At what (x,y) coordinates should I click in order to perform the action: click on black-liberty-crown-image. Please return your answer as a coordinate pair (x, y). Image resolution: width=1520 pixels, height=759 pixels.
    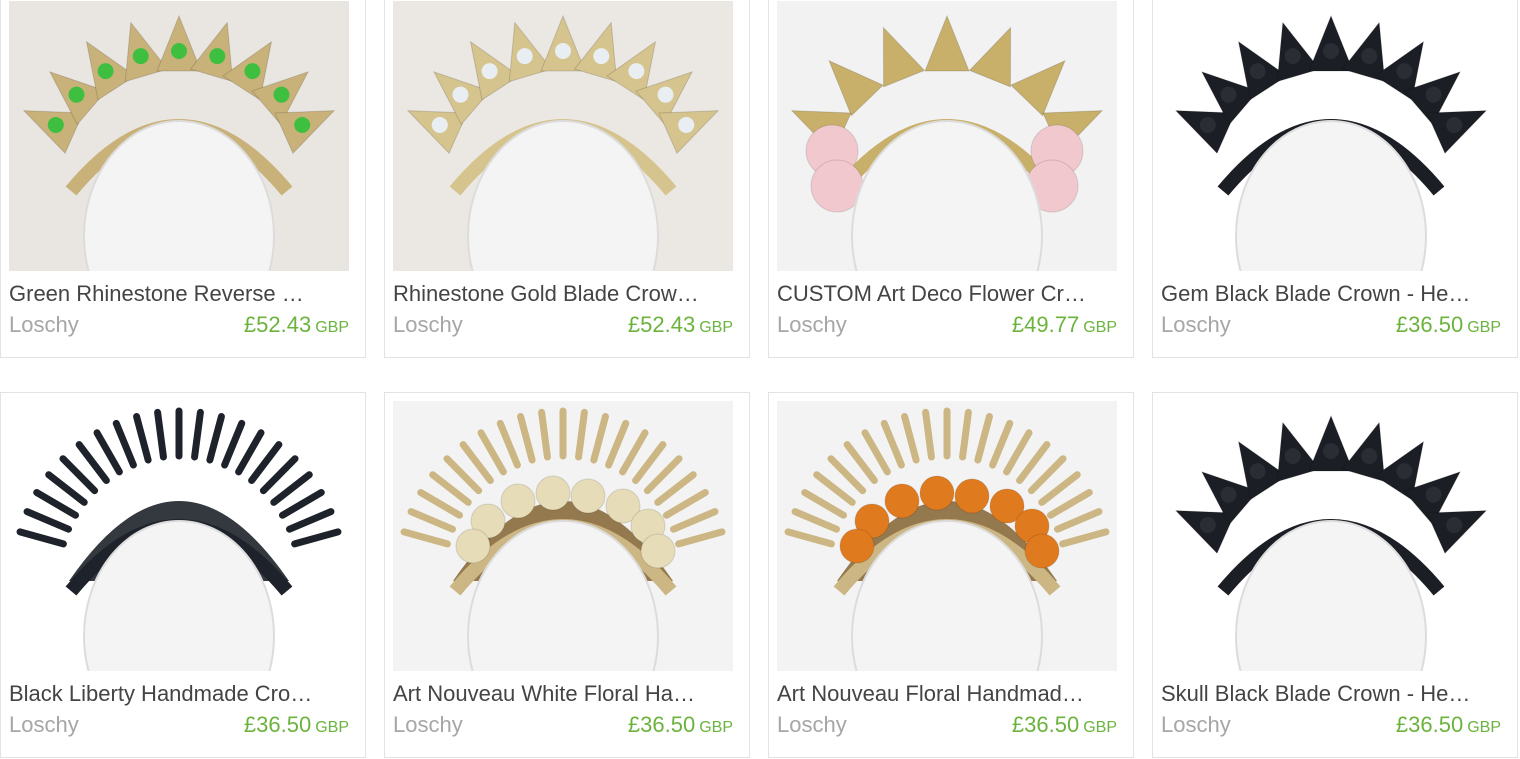
    Looking at the image, I should click on (179, 536).